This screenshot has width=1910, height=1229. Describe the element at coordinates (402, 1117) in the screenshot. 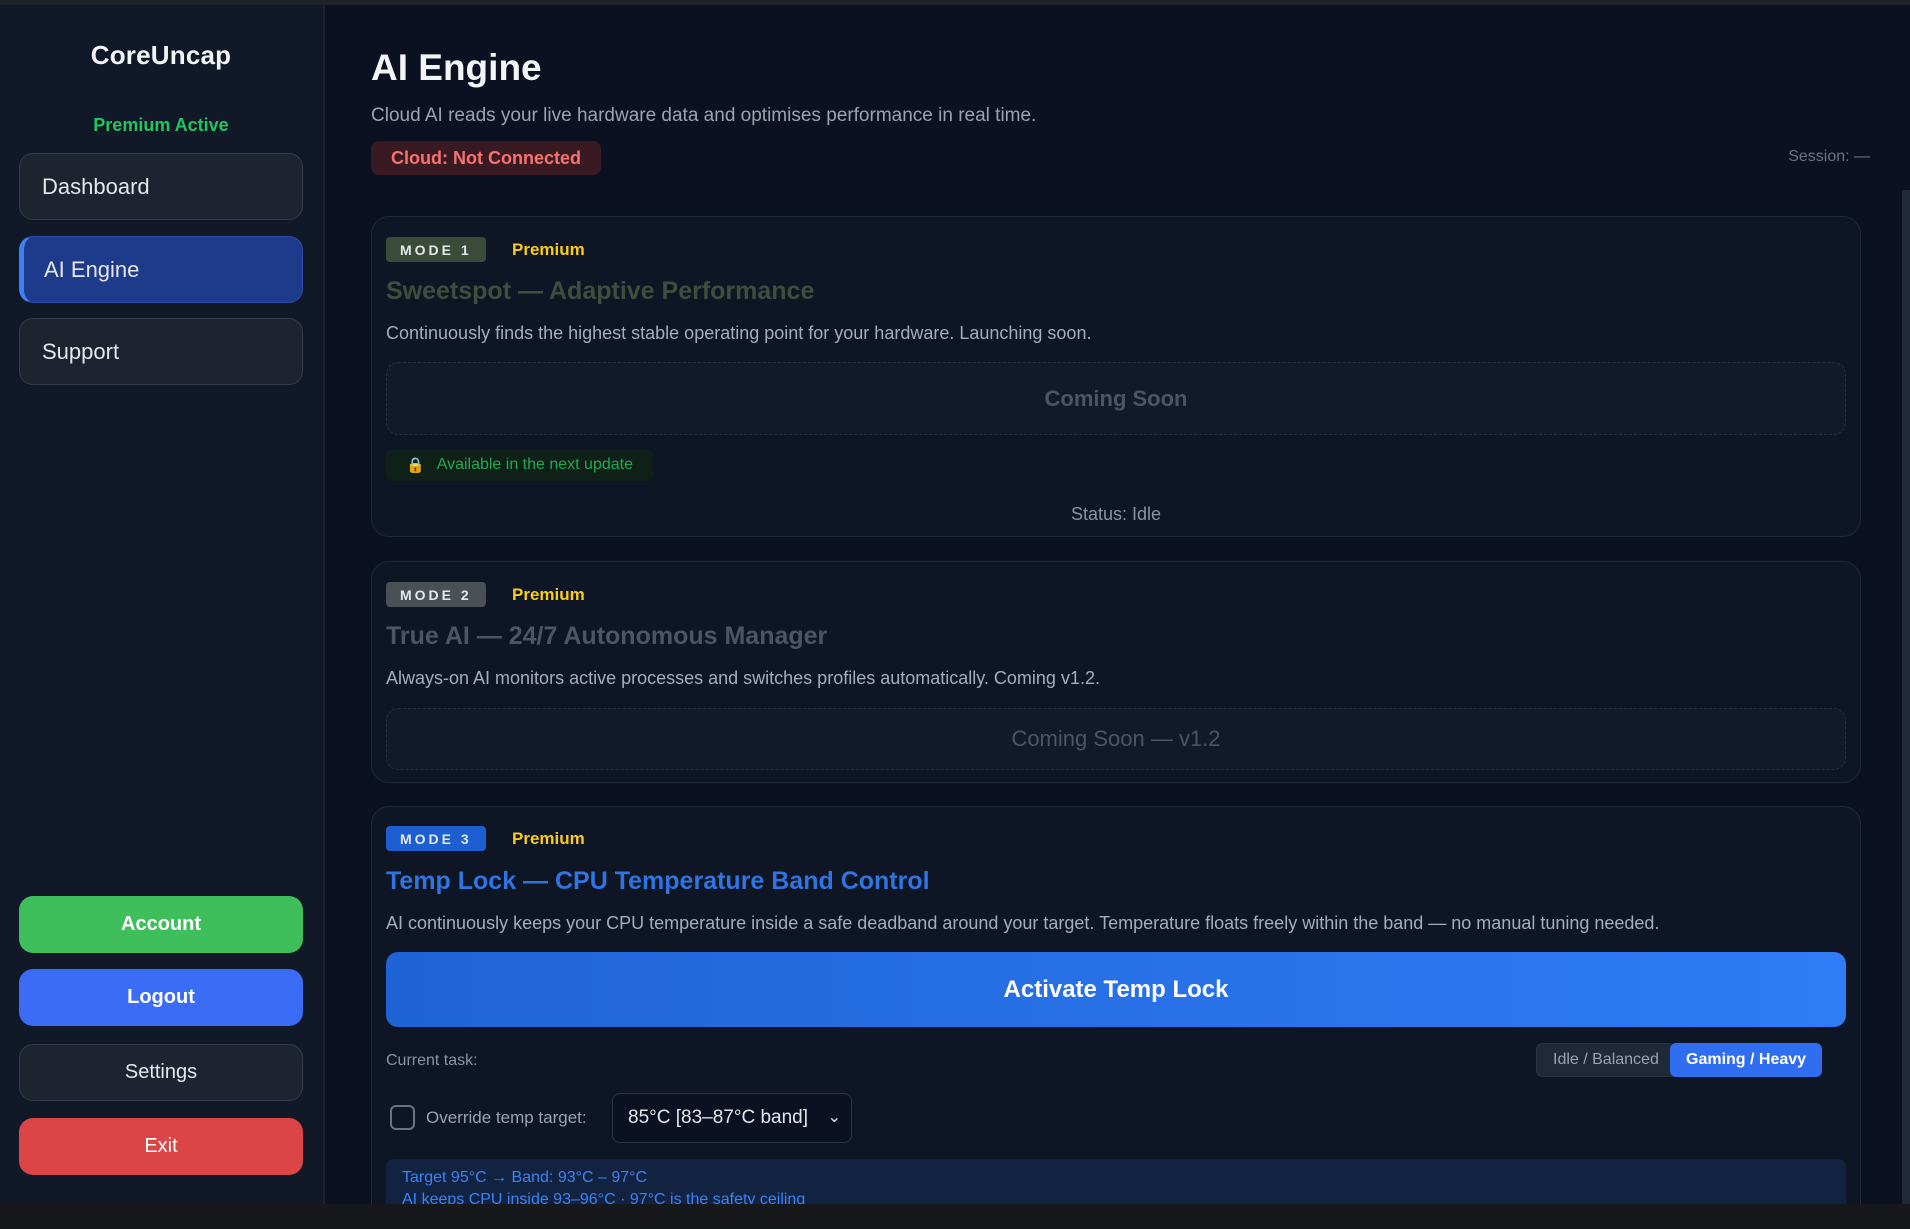

I see `override-temp-checkbox` at that location.